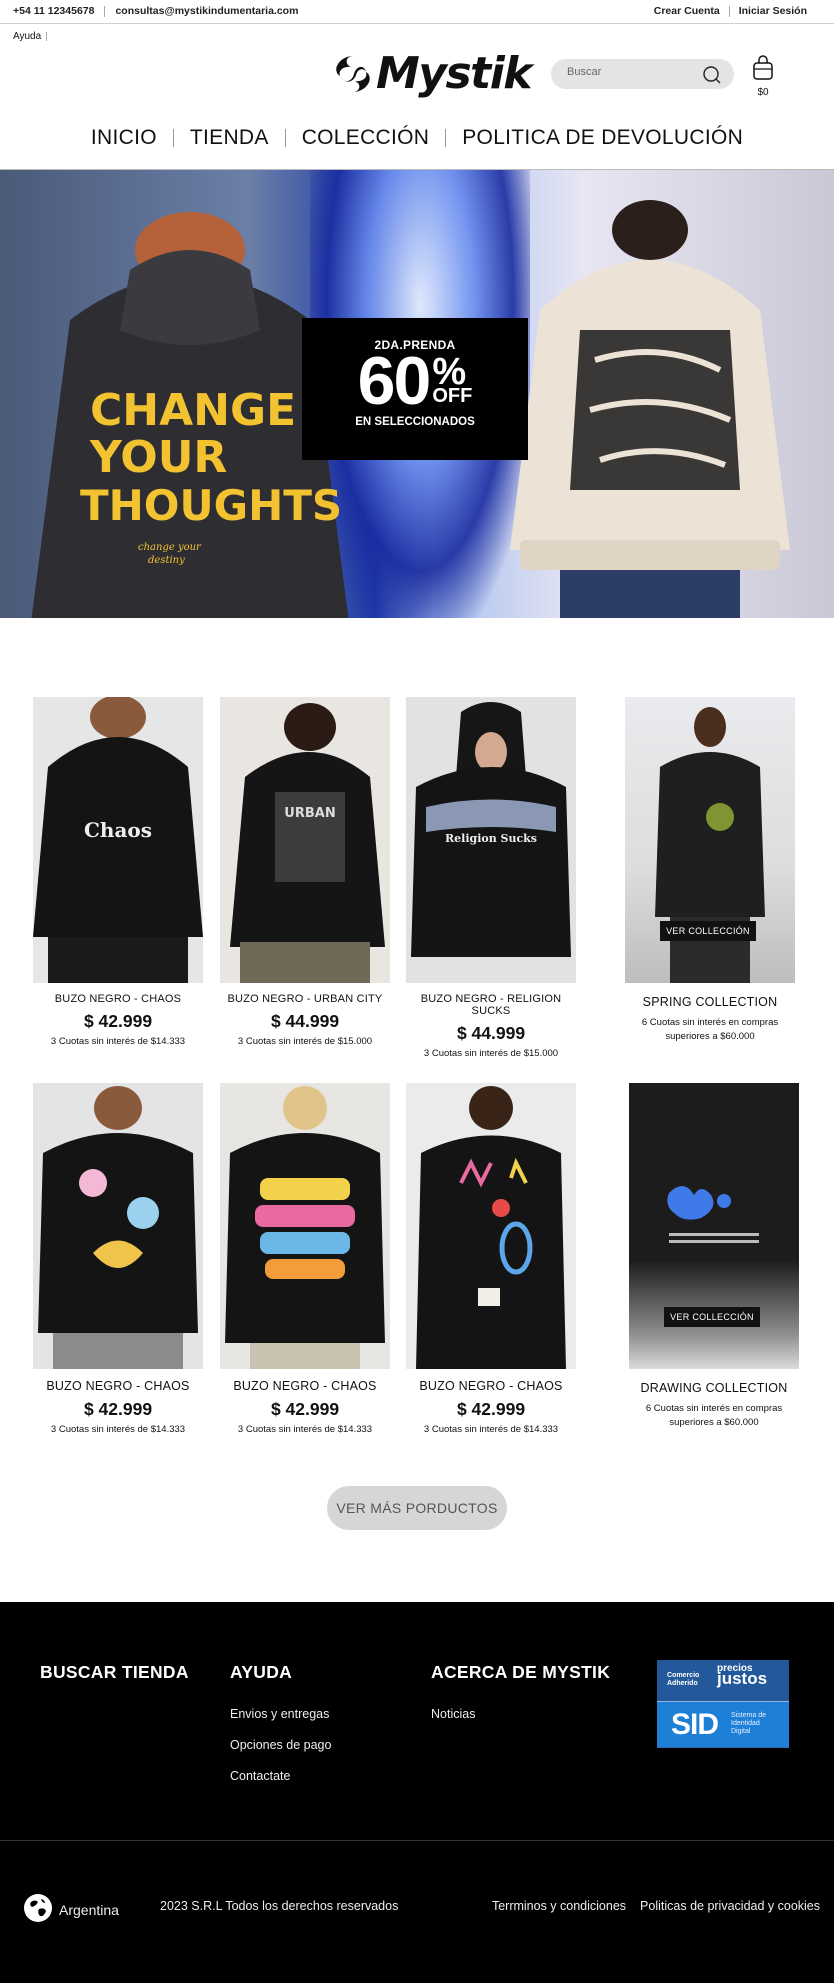 The height and width of the screenshot is (1983, 834). I want to click on footer-help-title: AYUDA, so click(261, 1672).